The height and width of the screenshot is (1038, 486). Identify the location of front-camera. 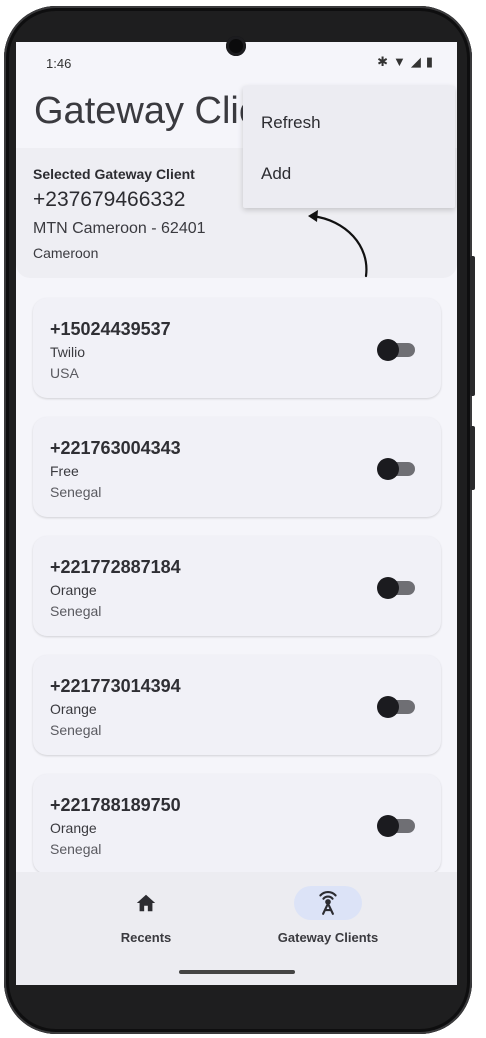
(236, 46).